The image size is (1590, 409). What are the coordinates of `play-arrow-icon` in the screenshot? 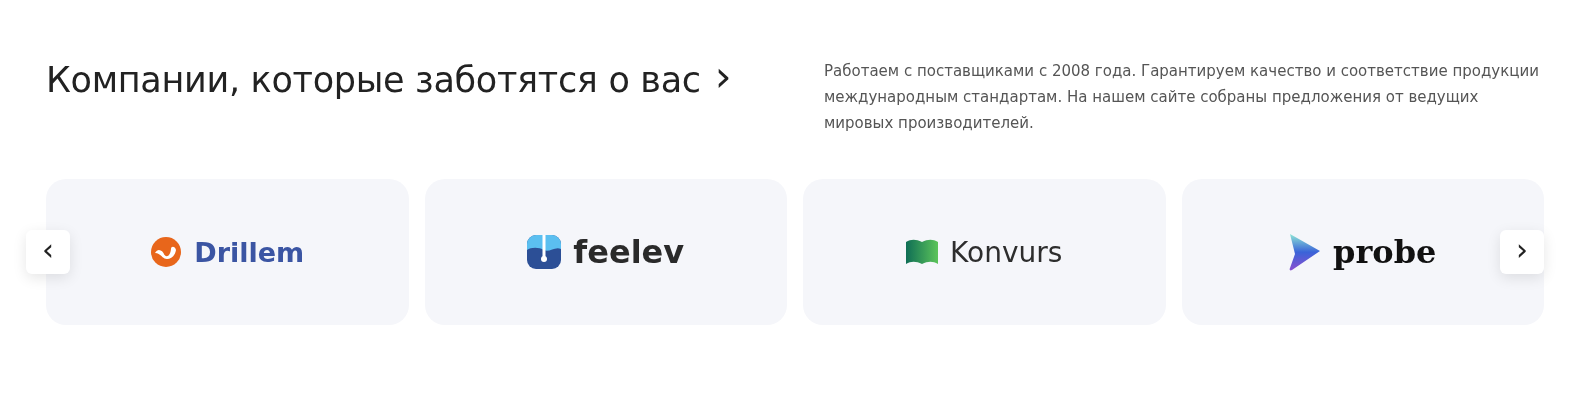 It's located at (1305, 252).